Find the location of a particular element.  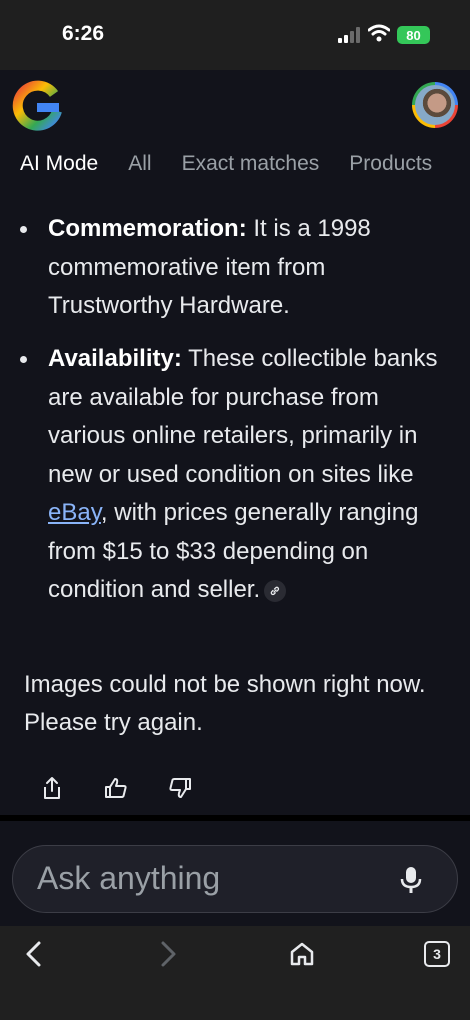

search-tabs: AI Mode All Exact matches Products is located at coordinates (226, 164).